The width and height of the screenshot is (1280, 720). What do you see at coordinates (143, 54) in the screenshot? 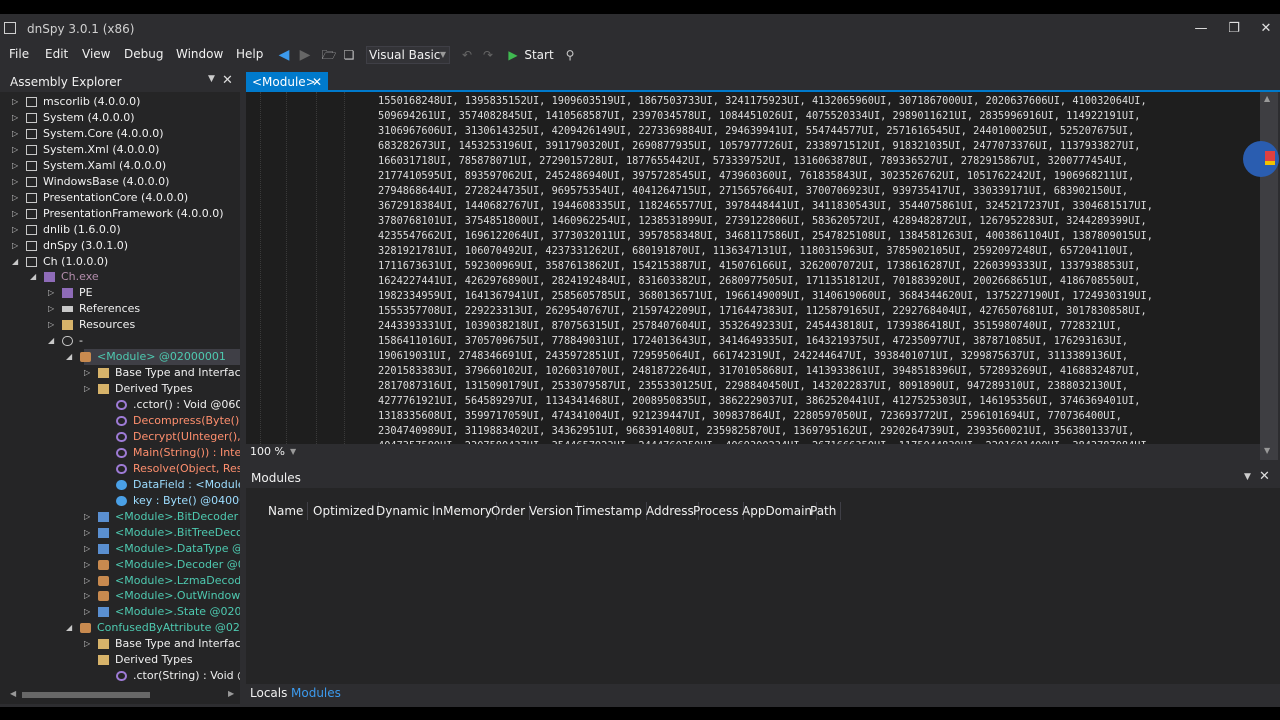
I see `menu-debug: Debug` at bounding box center [143, 54].